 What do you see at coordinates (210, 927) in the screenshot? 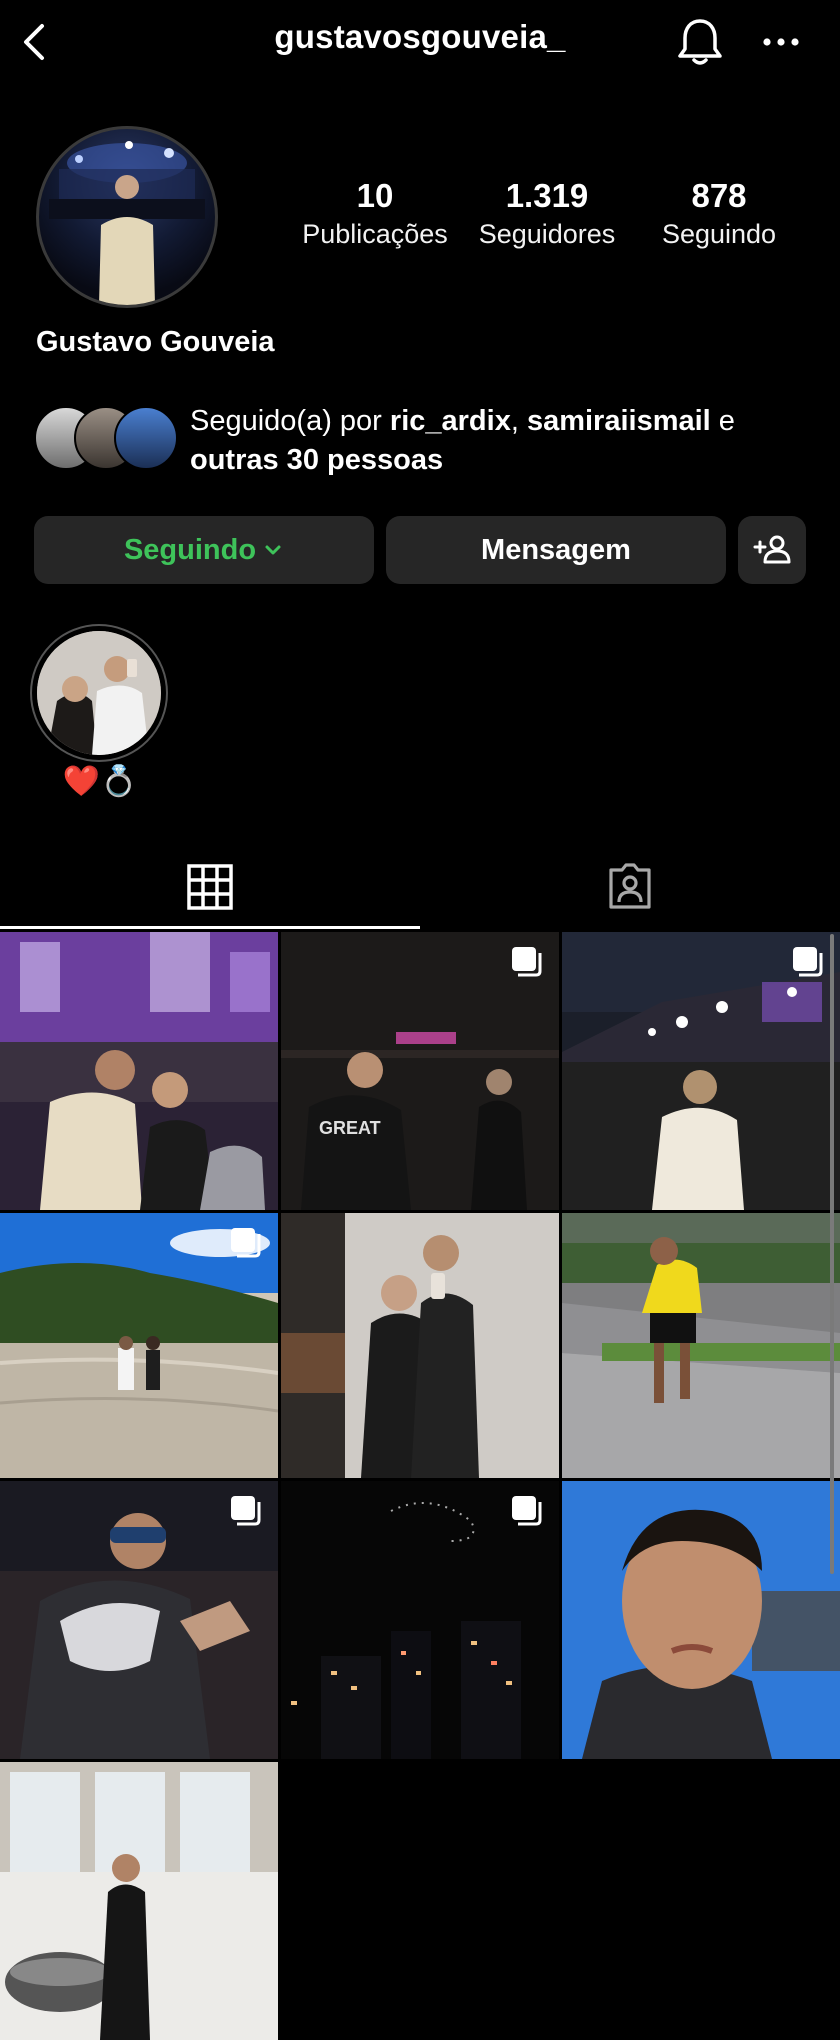
I see `active-tab-indicator` at bounding box center [210, 927].